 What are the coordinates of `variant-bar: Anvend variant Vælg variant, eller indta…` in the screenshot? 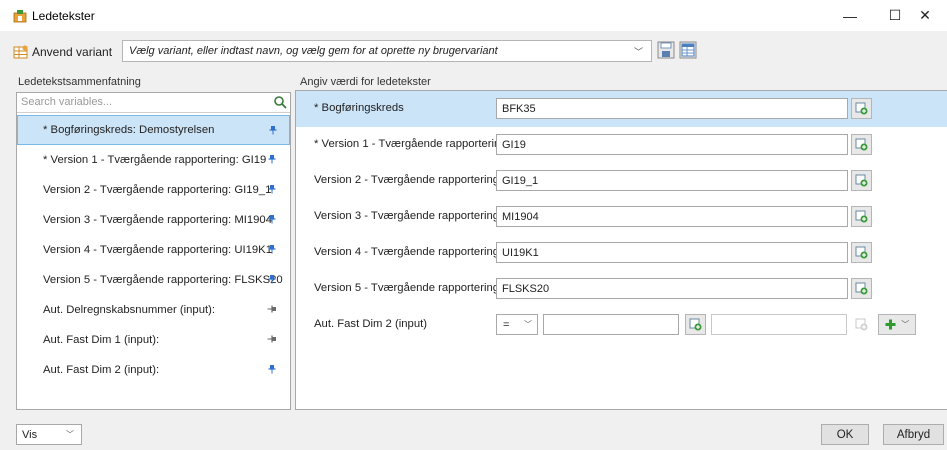 It's located at (473, 49).